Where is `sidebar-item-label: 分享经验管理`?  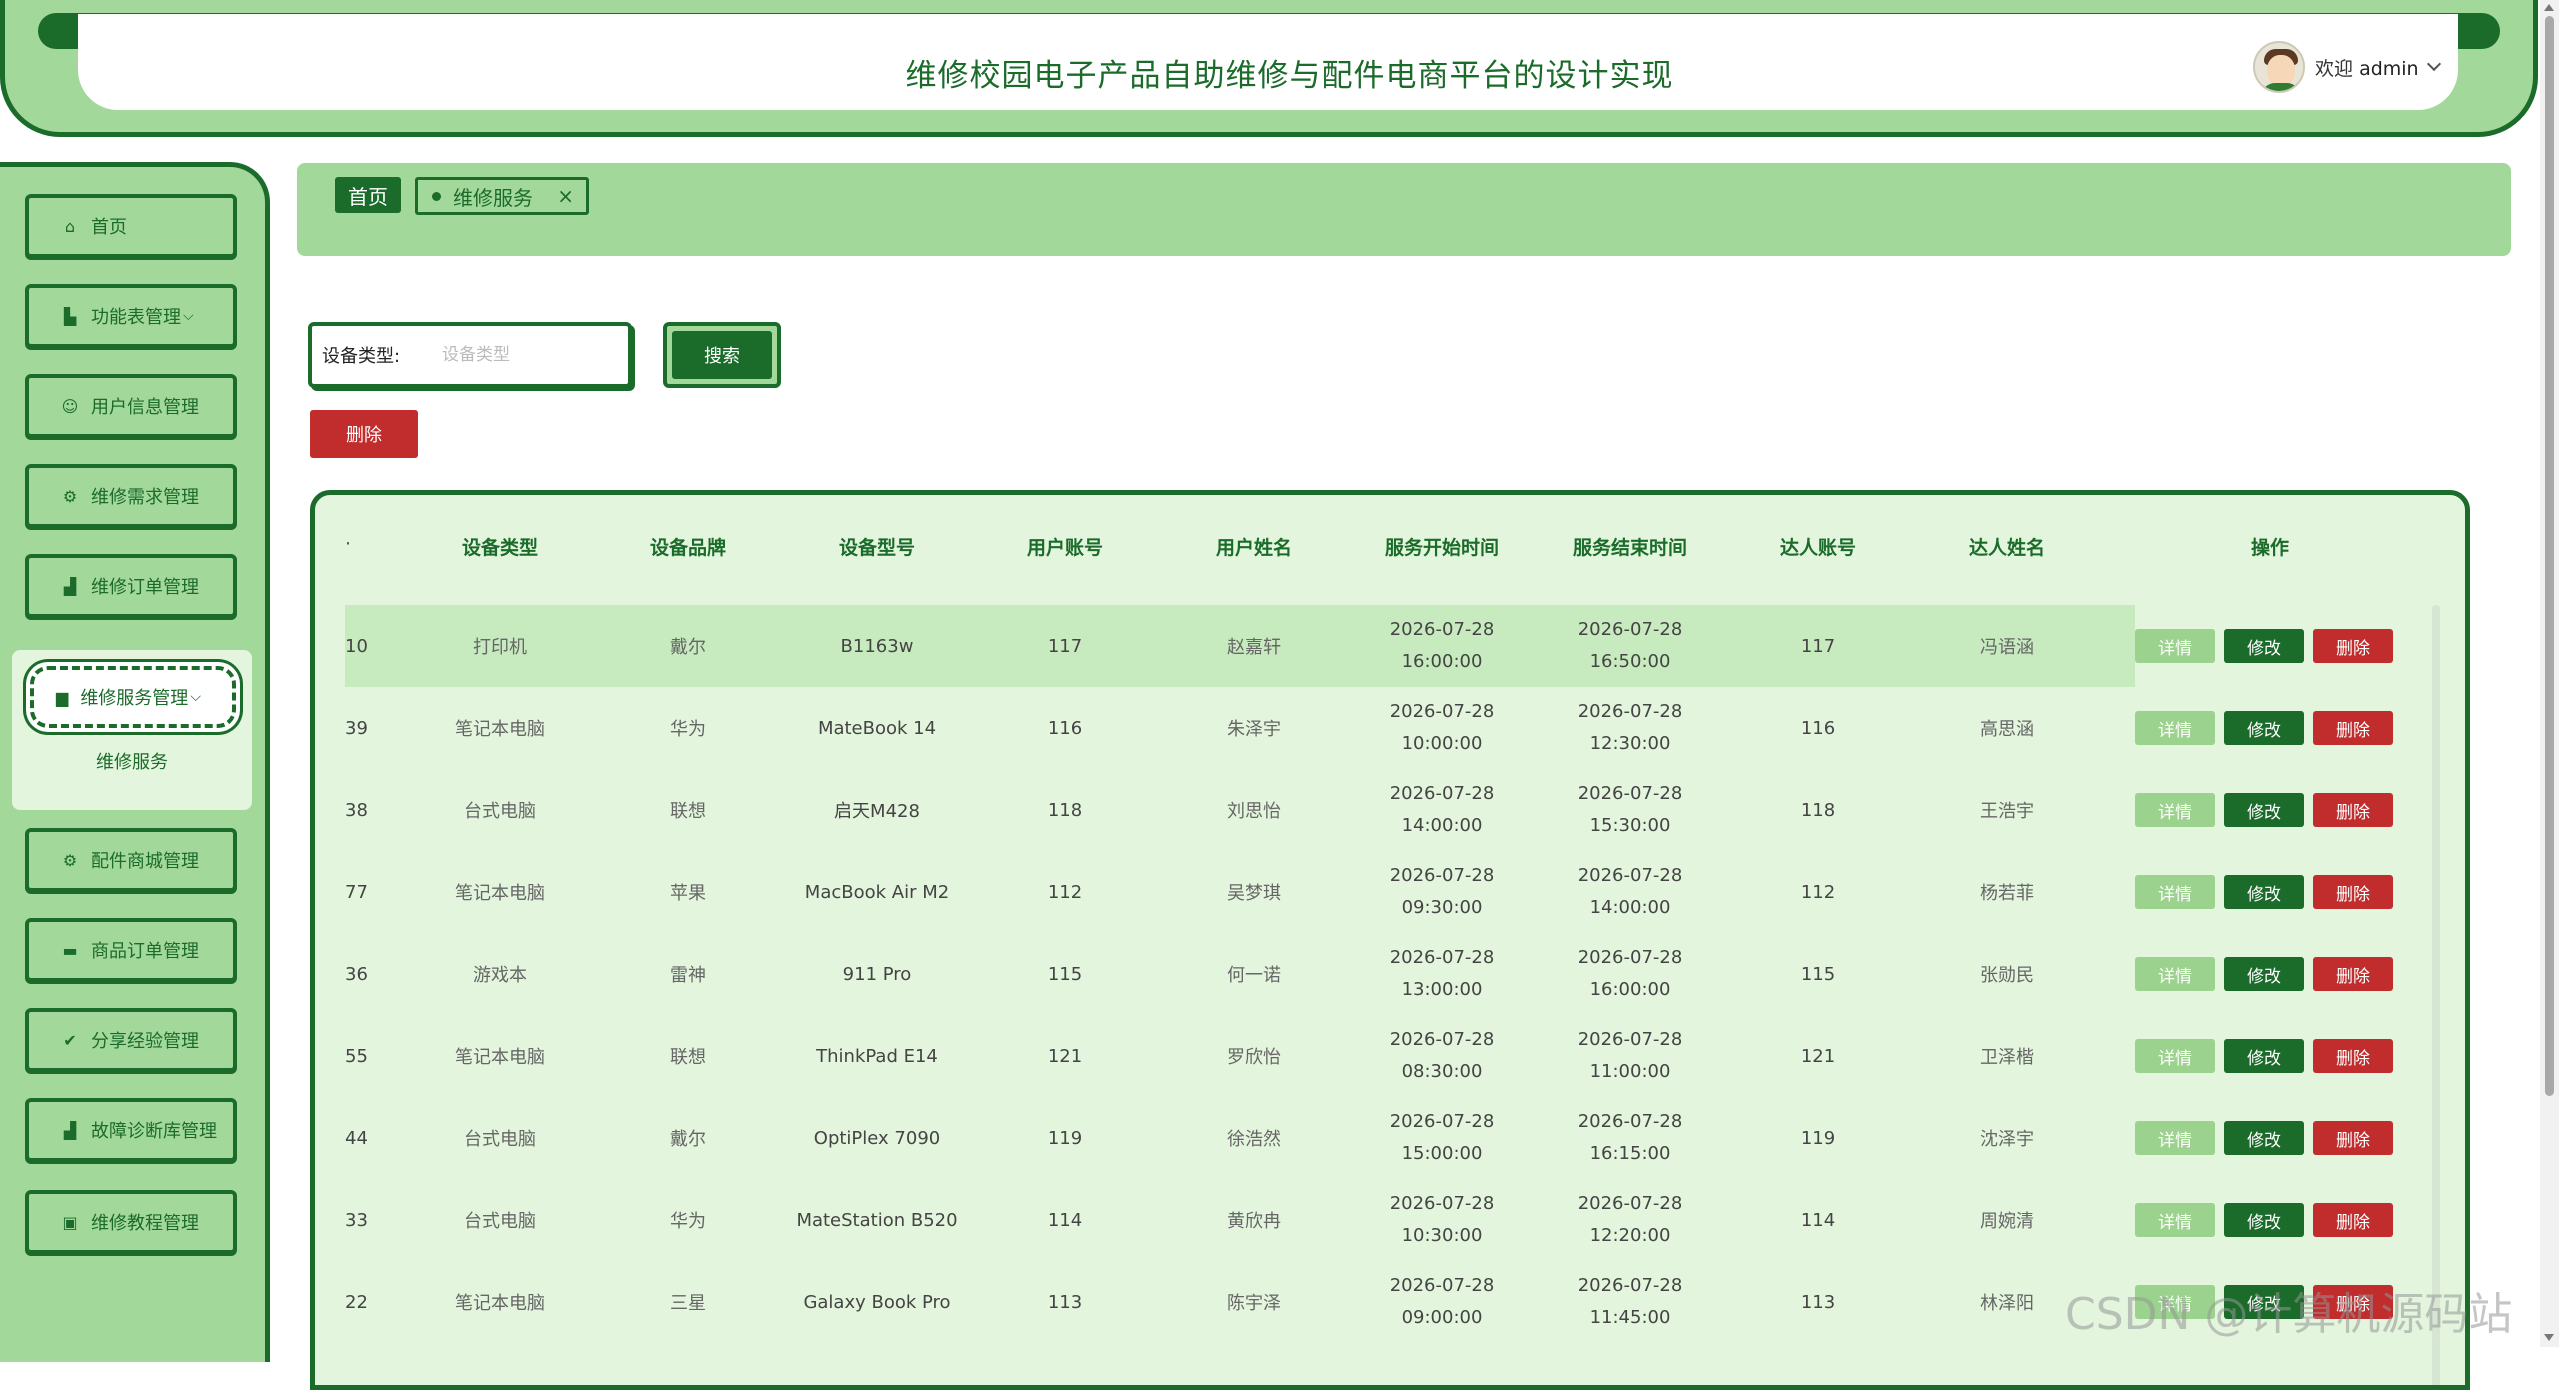
sidebar-item-label: 分享经验管理 is located at coordinates (145, 1041).